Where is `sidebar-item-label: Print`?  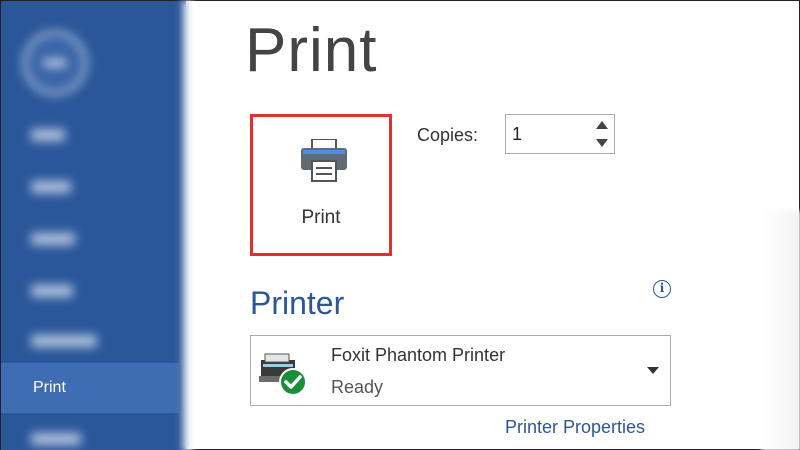
sidebar-item-label: Print is located at coordinates (49, 387).